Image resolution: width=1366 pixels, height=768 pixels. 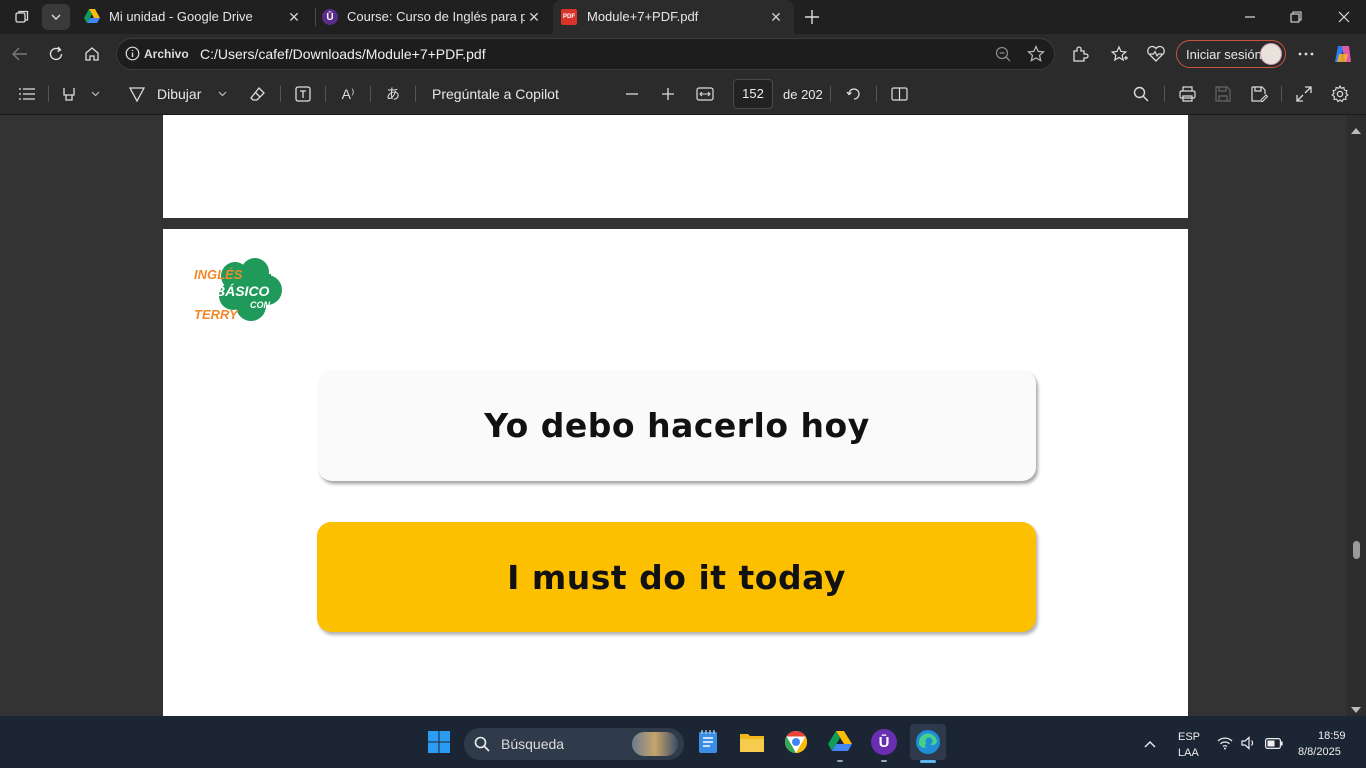 What do you see at coordinates (242, 291) in the screenshot?
I see `logo-text-basico: BÁSICO` at bounding box center [242, 291].